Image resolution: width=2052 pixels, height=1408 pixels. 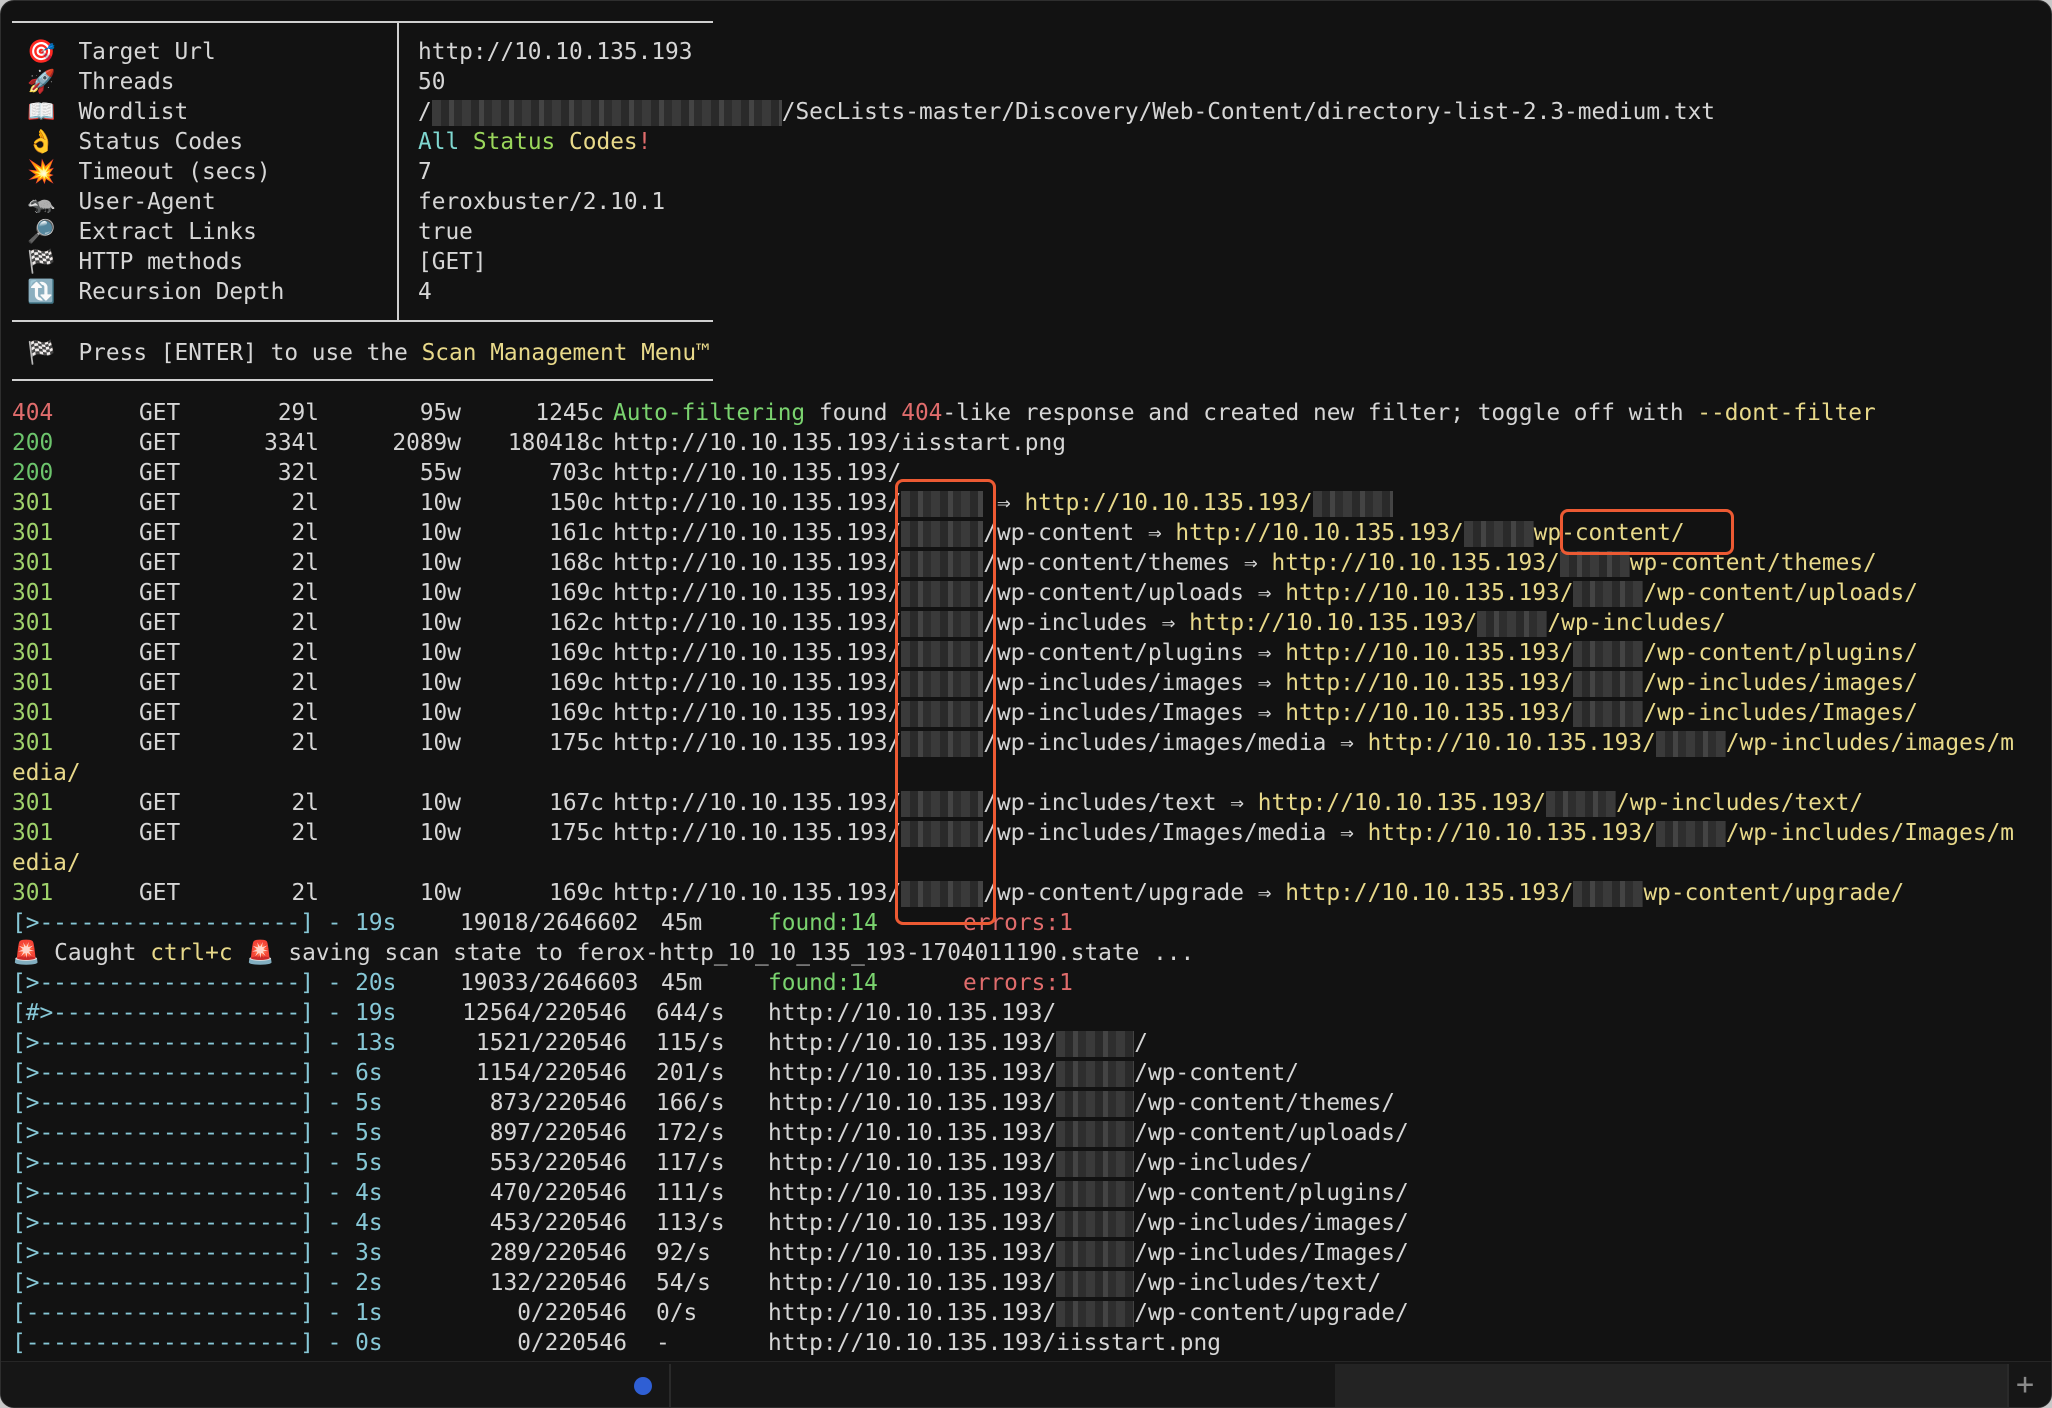 I want to click on overall-eta: 45m, so click(x=681, y=923).